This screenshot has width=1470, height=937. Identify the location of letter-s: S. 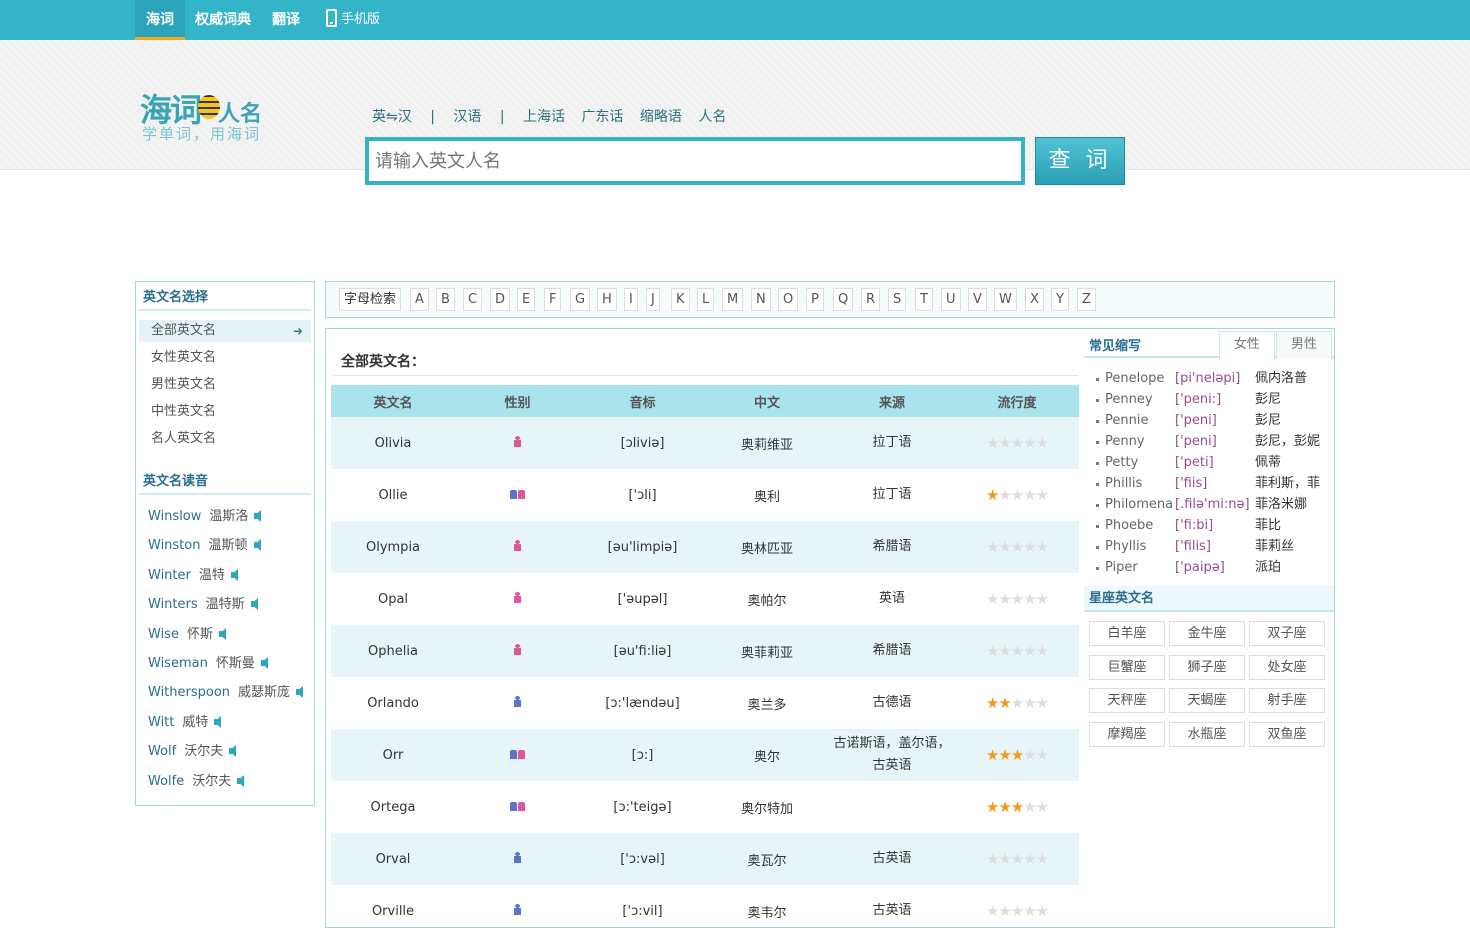
(897, 299).